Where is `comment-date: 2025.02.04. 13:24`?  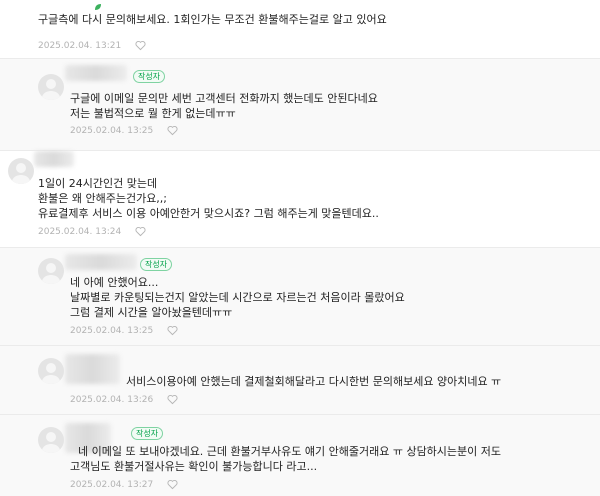
comment-date: 2025.02.04. 13:24 is located at coordinates (80, 231).